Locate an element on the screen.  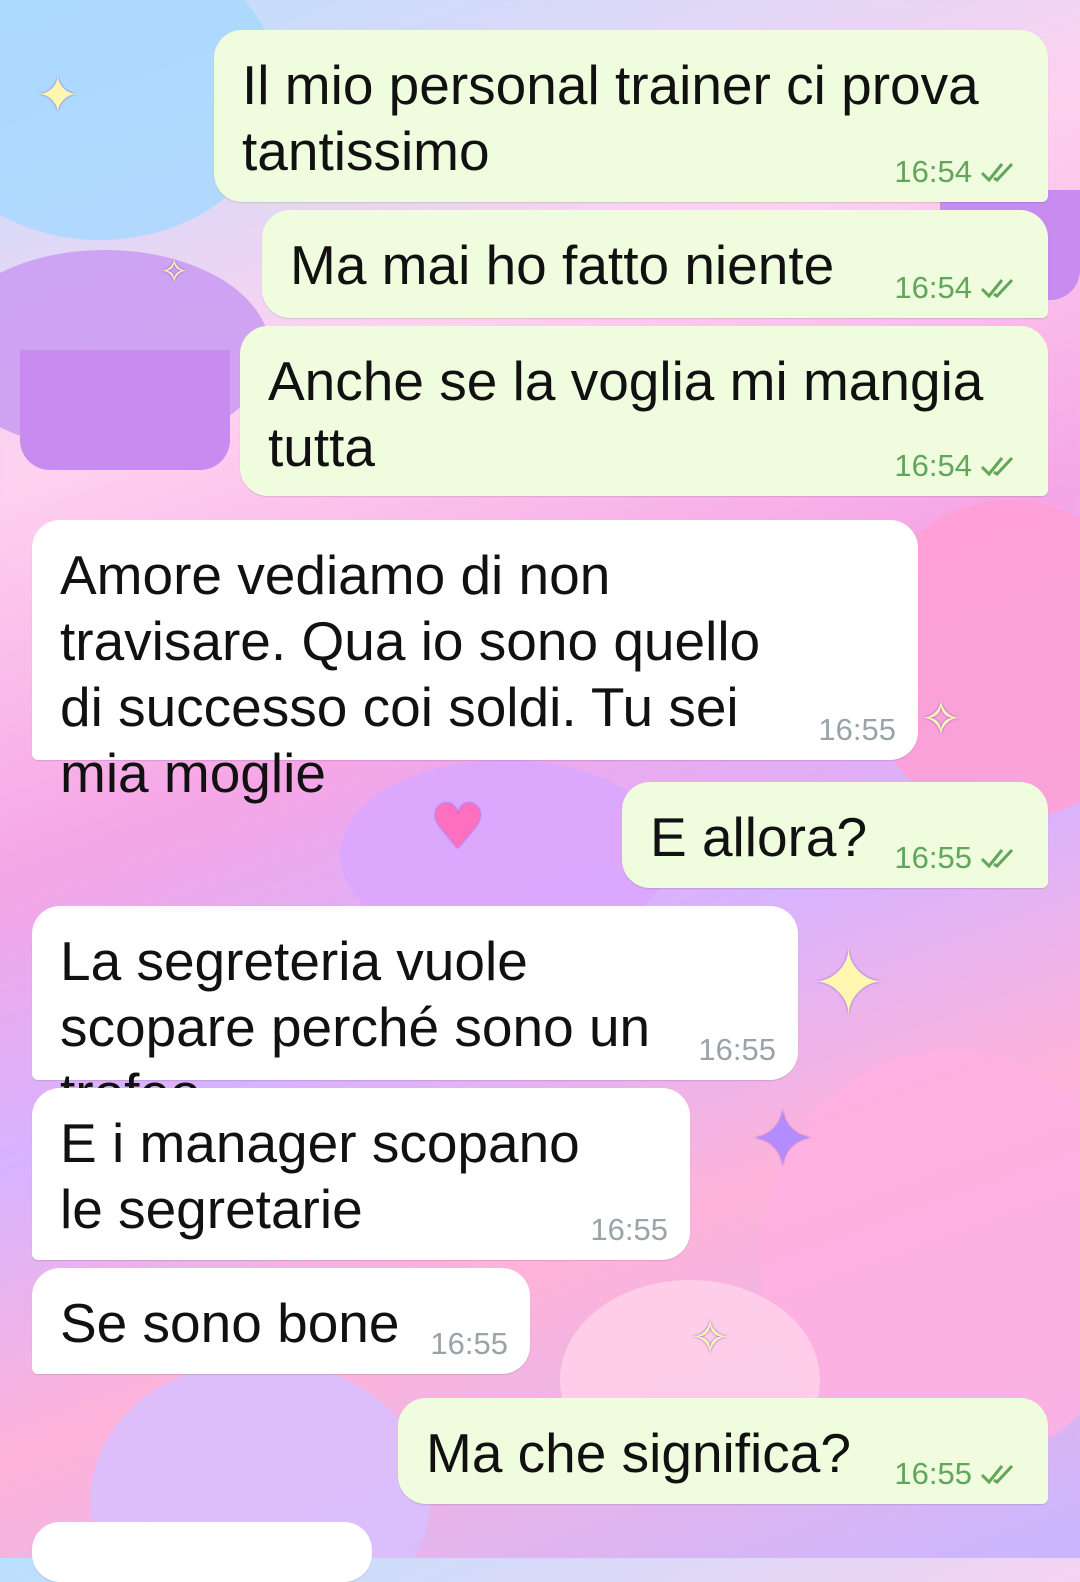
message-bubble-incoming: Se sono bone 16:55 is located at coordinates (281, 1321).